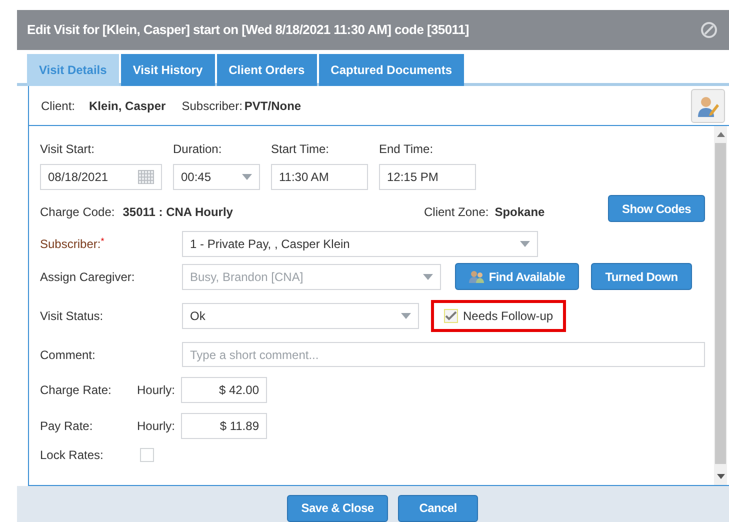 The image size is (729, 522). Describe the element at coordinates (337, 508) in the screenshot. I see `action-button: Save & Close` at that location.